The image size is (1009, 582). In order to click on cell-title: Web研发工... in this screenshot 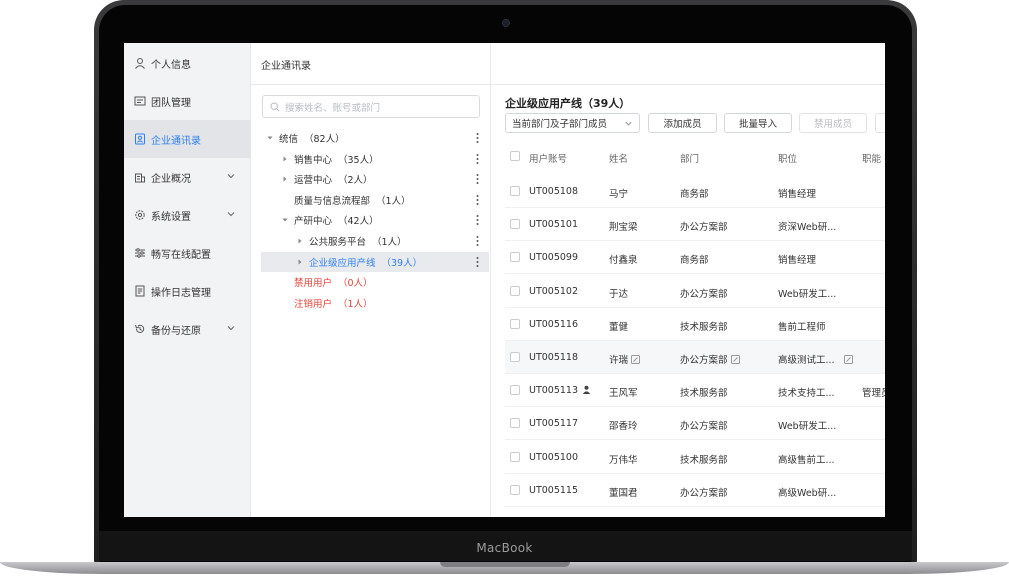, I will do `click(807, 425)`.